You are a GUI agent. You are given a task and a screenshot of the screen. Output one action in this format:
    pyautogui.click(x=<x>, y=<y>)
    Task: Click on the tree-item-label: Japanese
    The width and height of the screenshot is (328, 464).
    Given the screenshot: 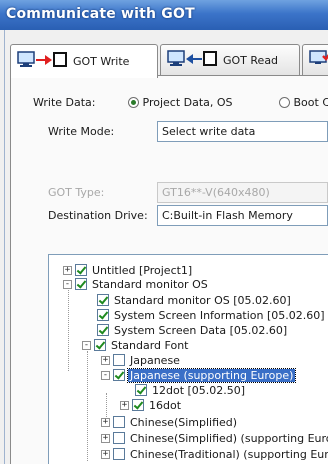 What is the action you would take?
    pyautogui.click(x=155, y=360)
    